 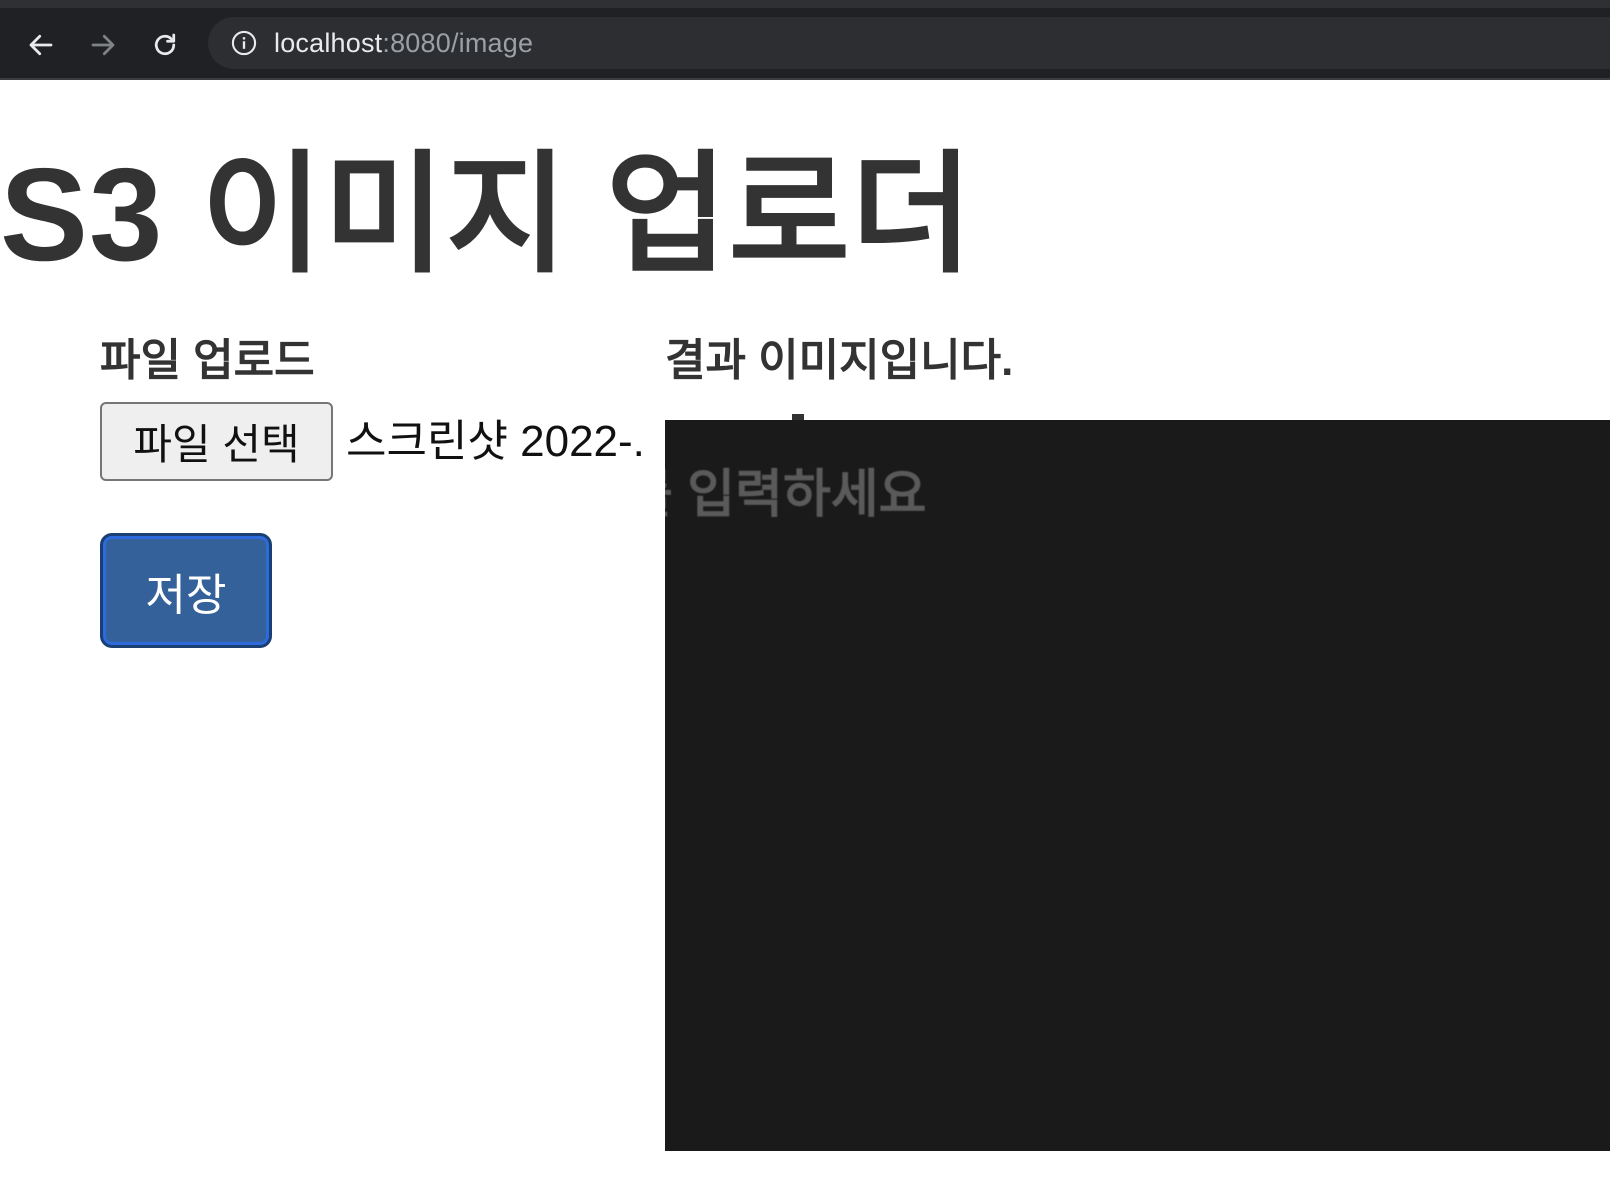 I want to click on result-section-heading: 결과 이미지입니다., so click(x=839, y=360).